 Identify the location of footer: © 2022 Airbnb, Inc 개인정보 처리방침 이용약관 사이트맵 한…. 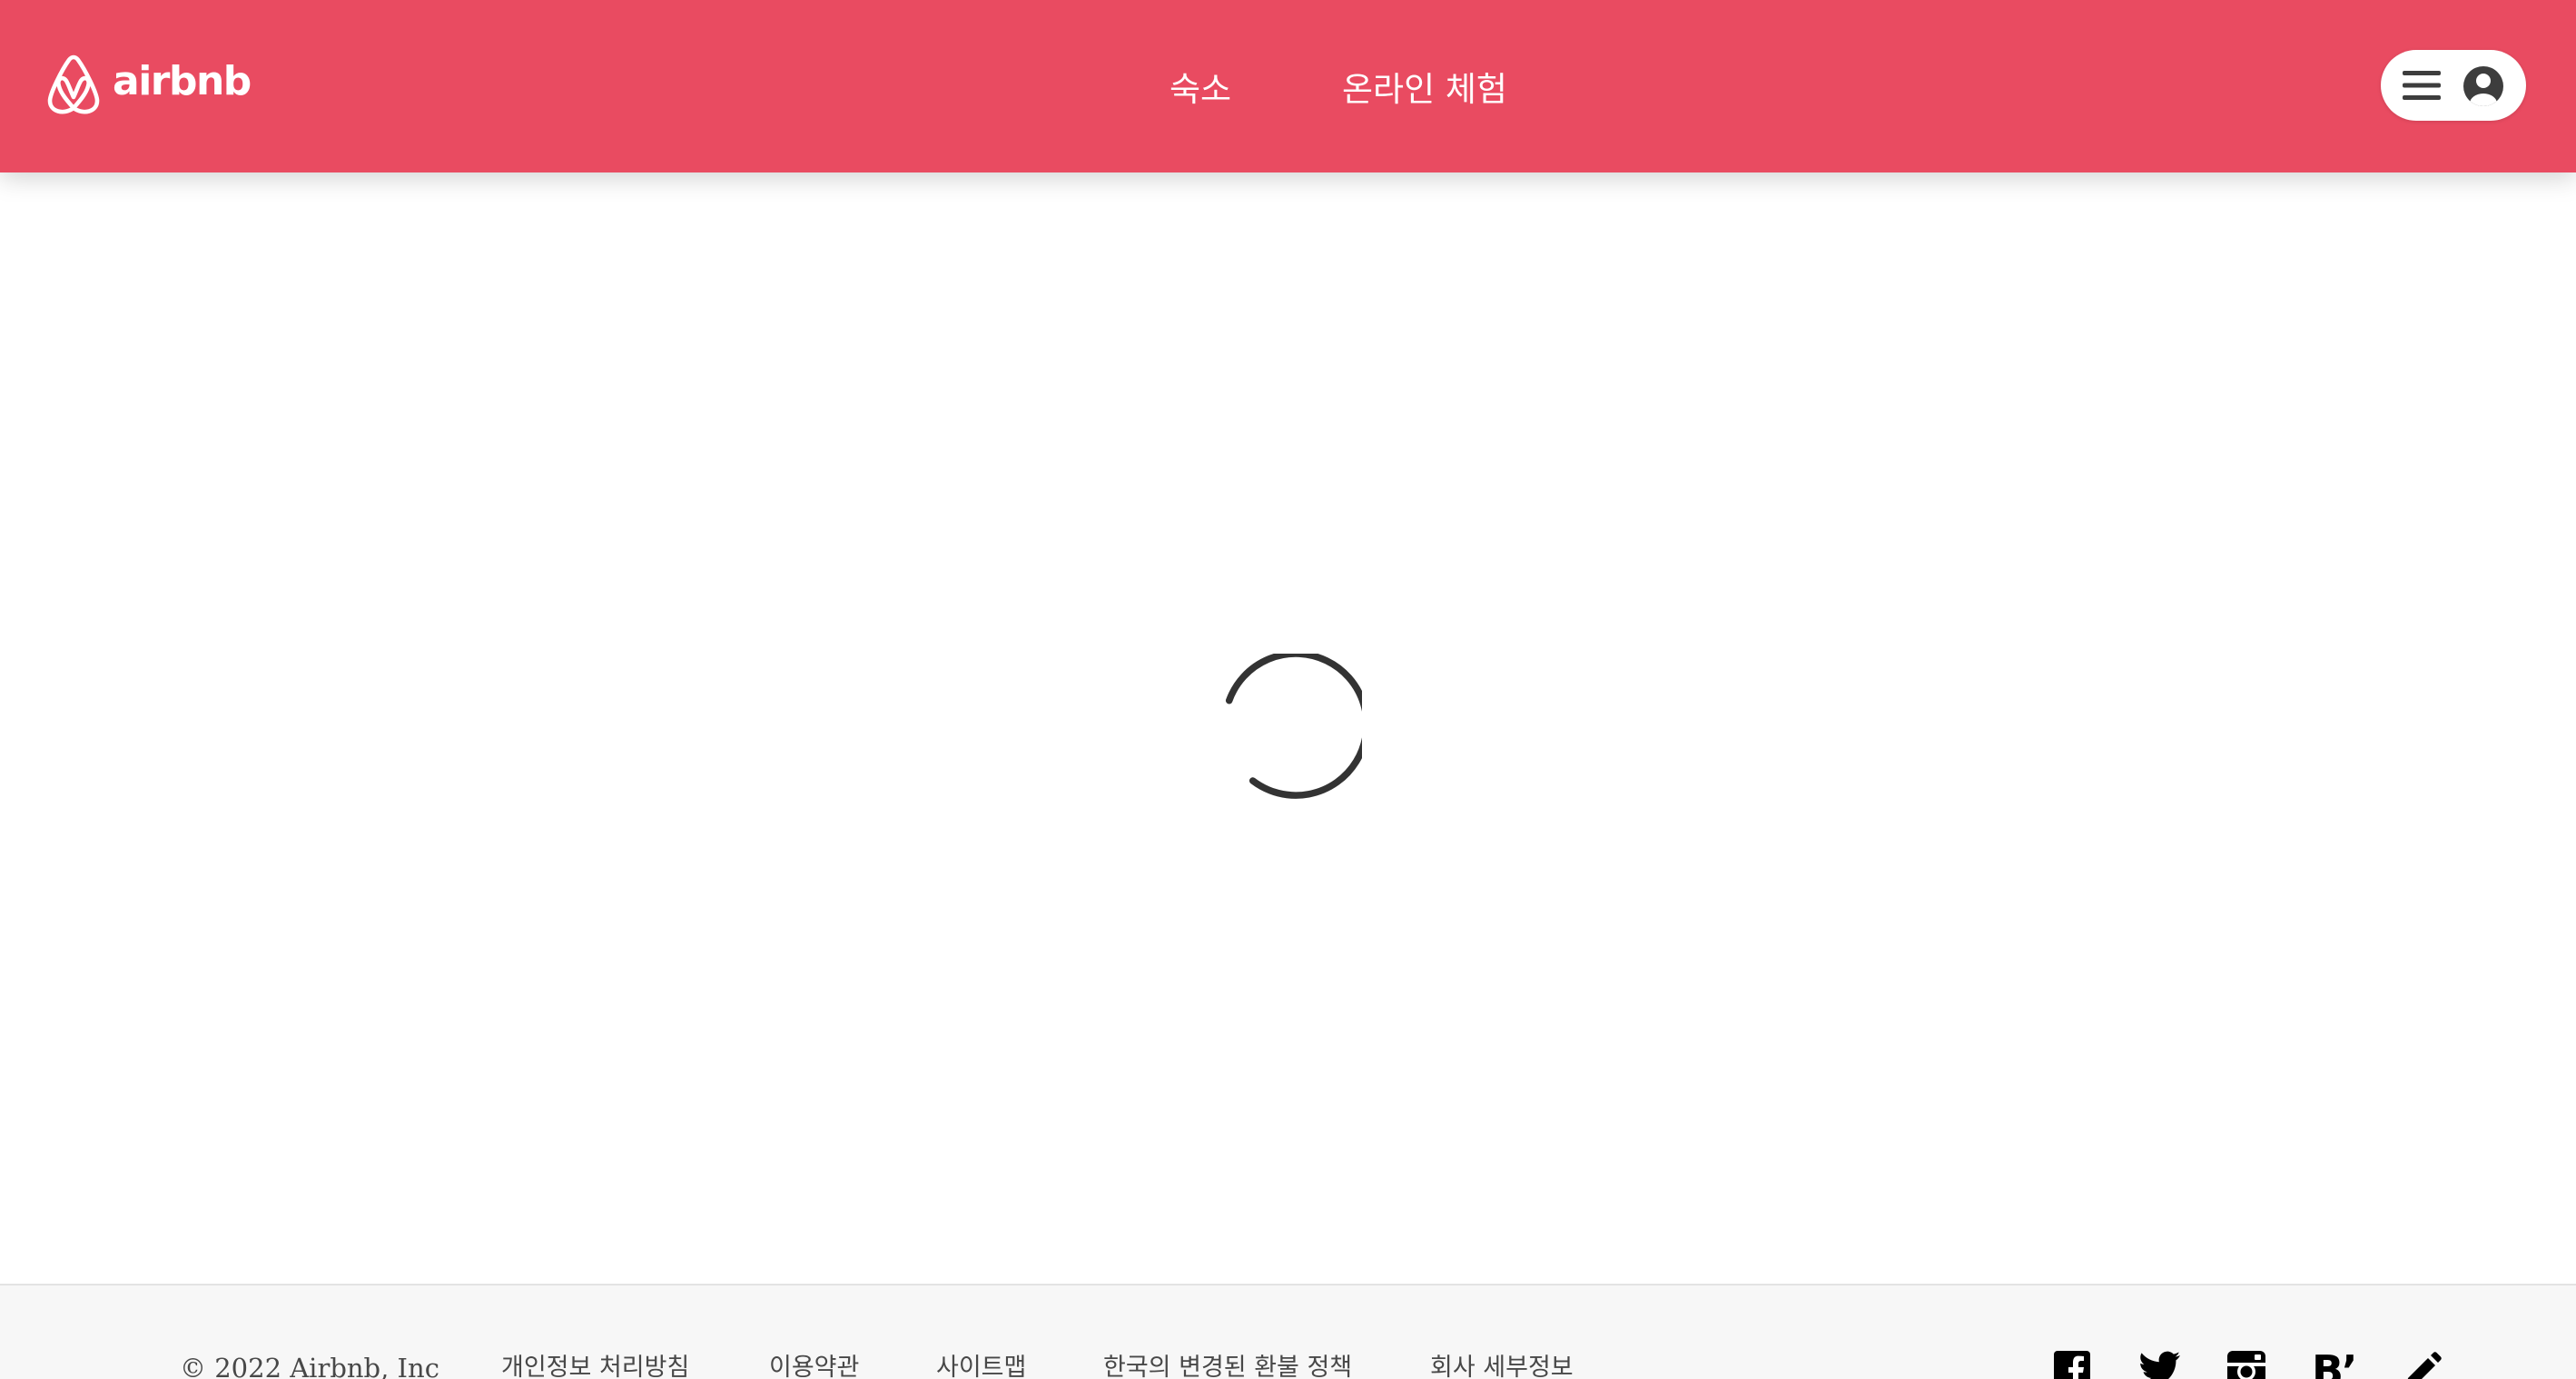
(1288, 1331).